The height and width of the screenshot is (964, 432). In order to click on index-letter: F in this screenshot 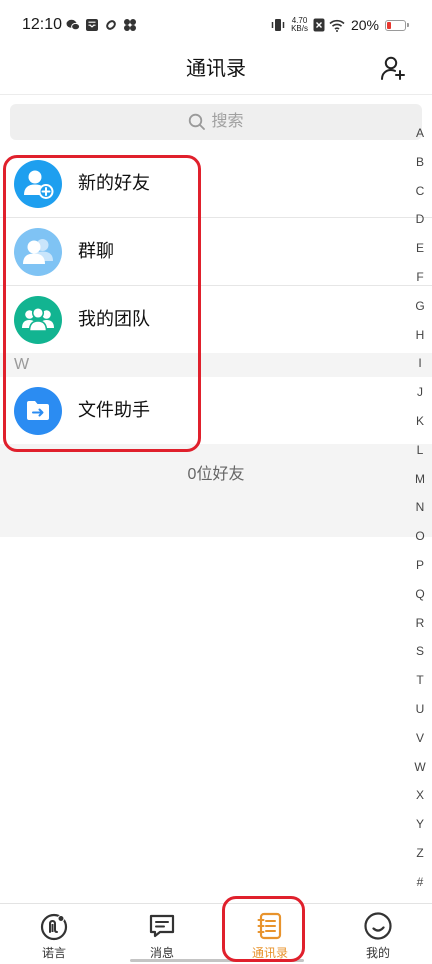, I will do `click(420, 277)`.